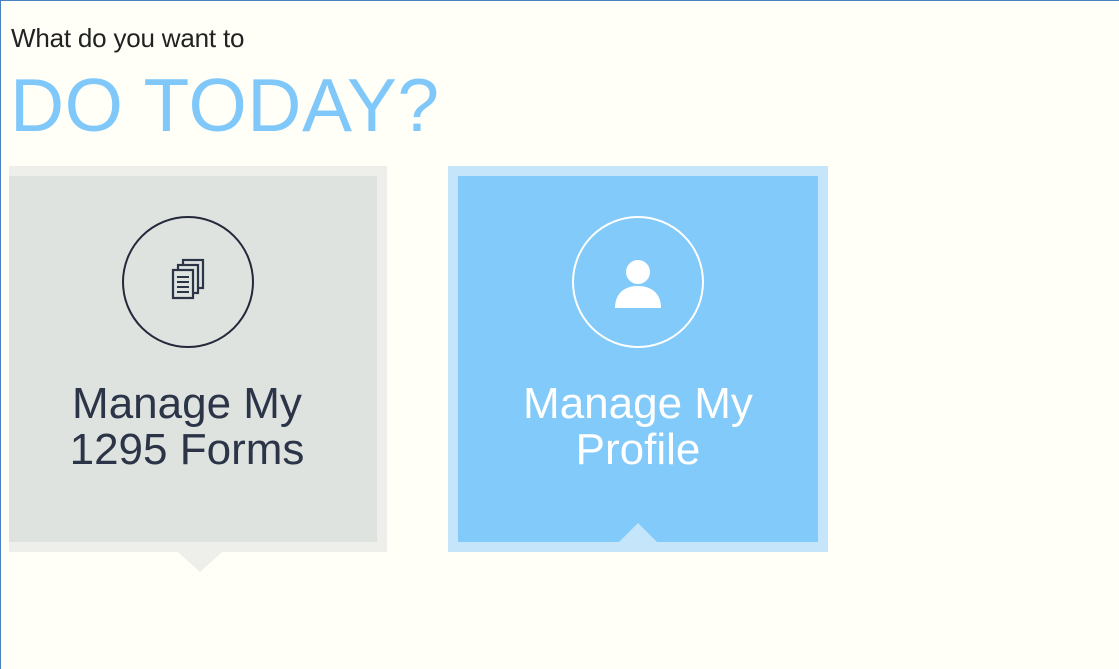  Describe the element at coordinates (638, 533) in the screenshot. I see `profile-tile-active-indicator` at that location.